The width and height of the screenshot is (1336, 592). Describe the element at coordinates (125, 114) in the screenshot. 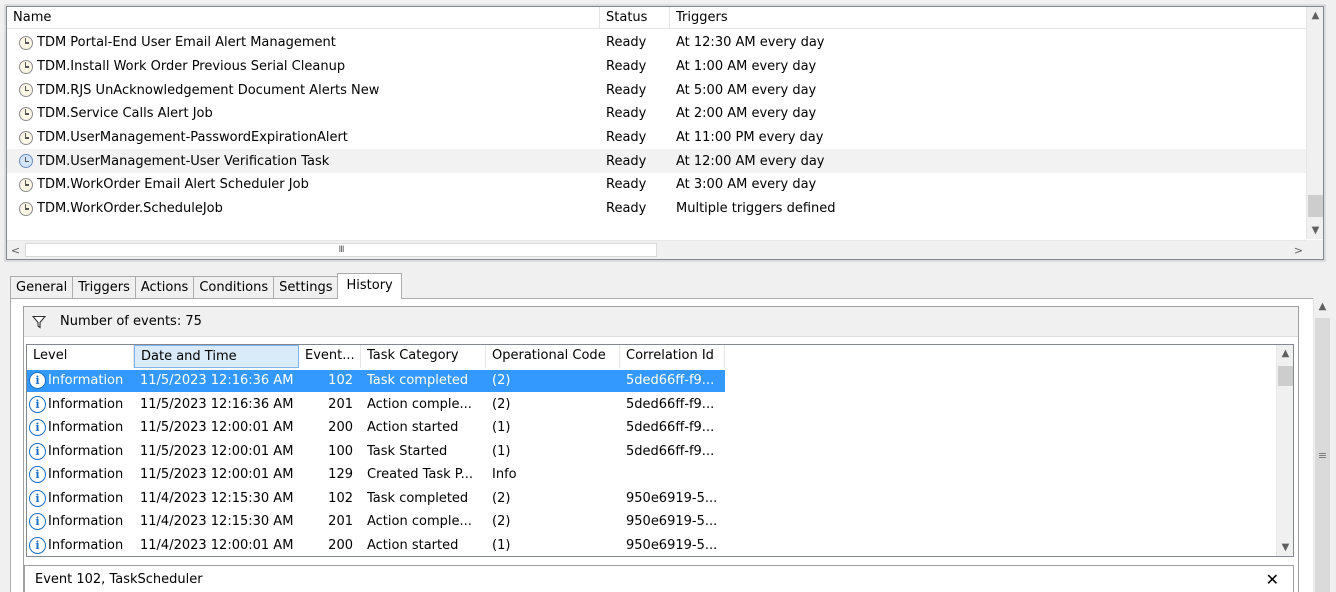

I see `task-name: TDM.Service Calls Alert Job` at that location.